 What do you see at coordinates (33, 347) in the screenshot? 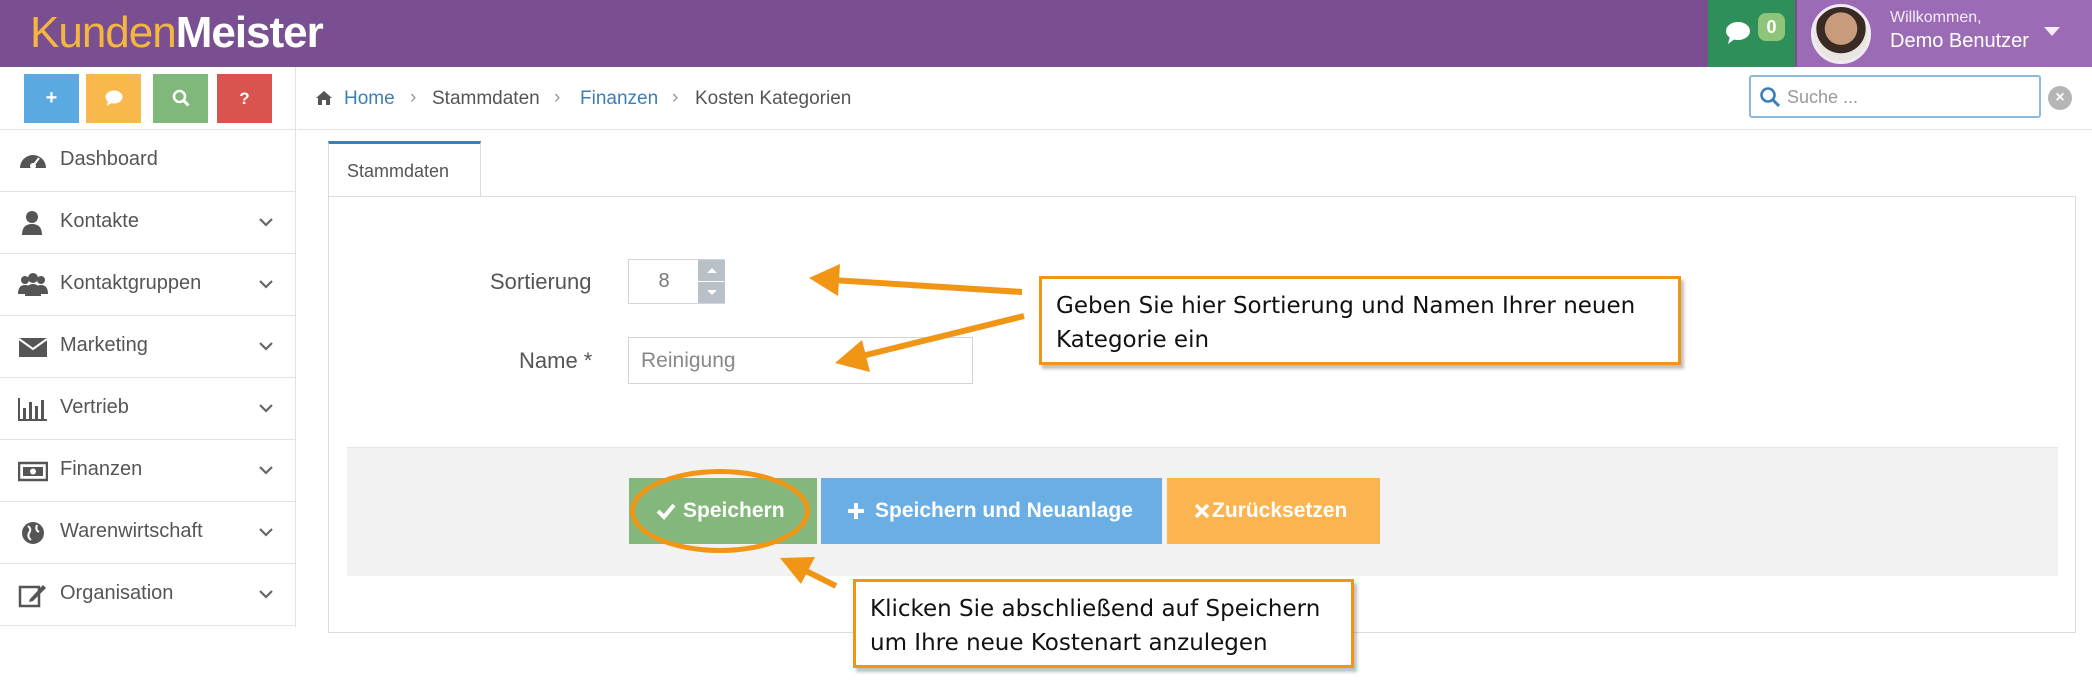
I see `envelope-icon` at bounding box center [33, 347].